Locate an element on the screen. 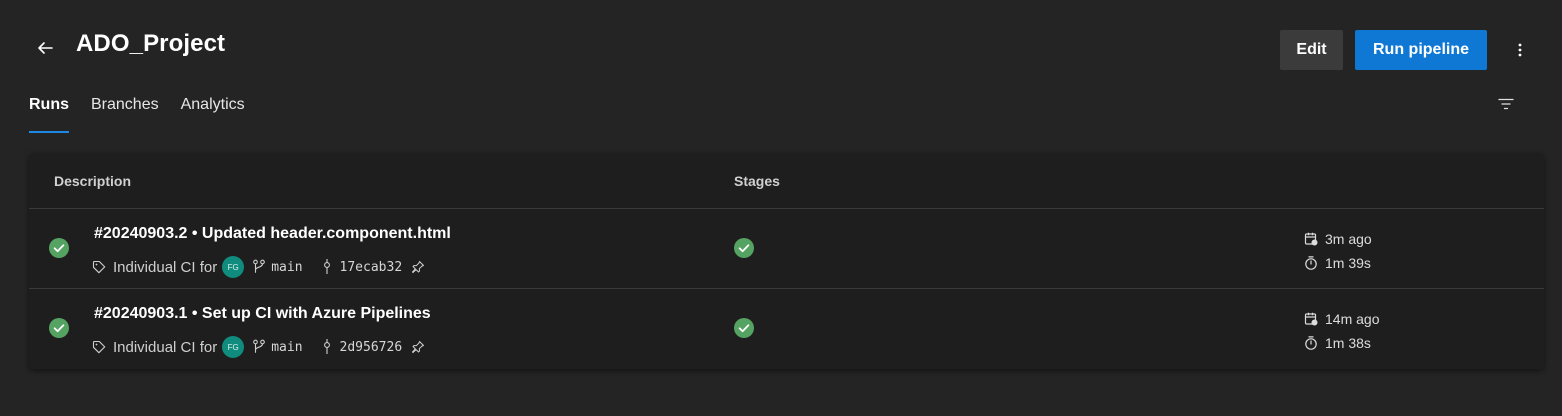 This screenshot has height=416, width=1562. back-arrow-icon is located at coordinates (45, 48).